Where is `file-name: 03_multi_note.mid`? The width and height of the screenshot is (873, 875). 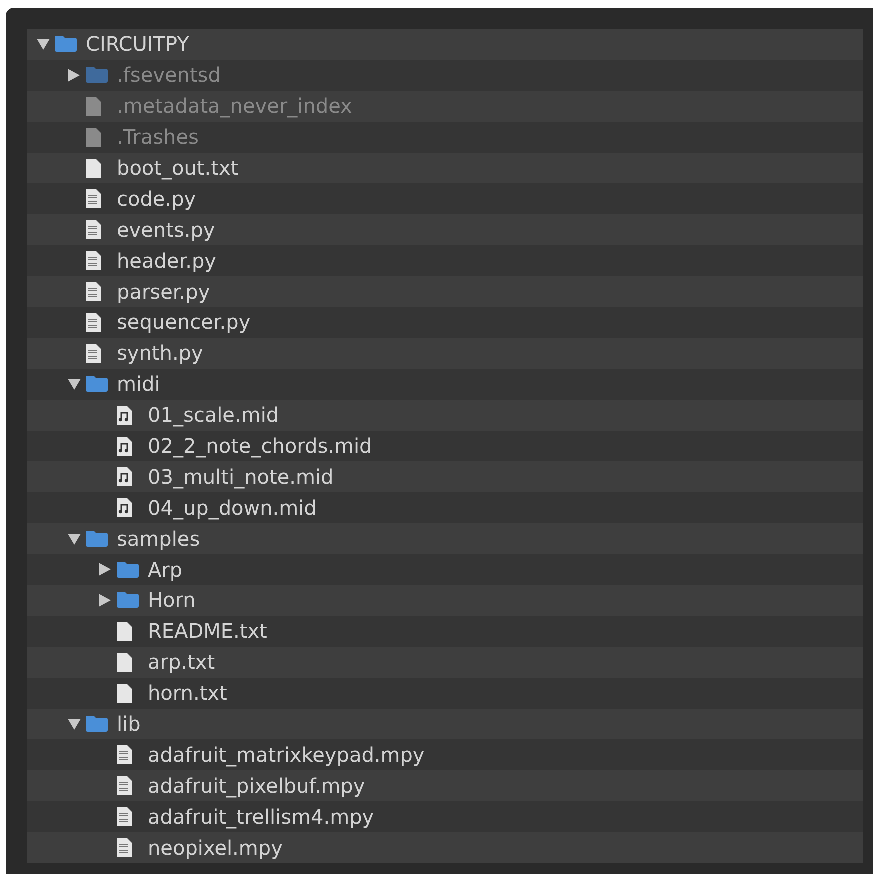 file-name: 03_multi_note.mid is located at coordinates (241, 476).